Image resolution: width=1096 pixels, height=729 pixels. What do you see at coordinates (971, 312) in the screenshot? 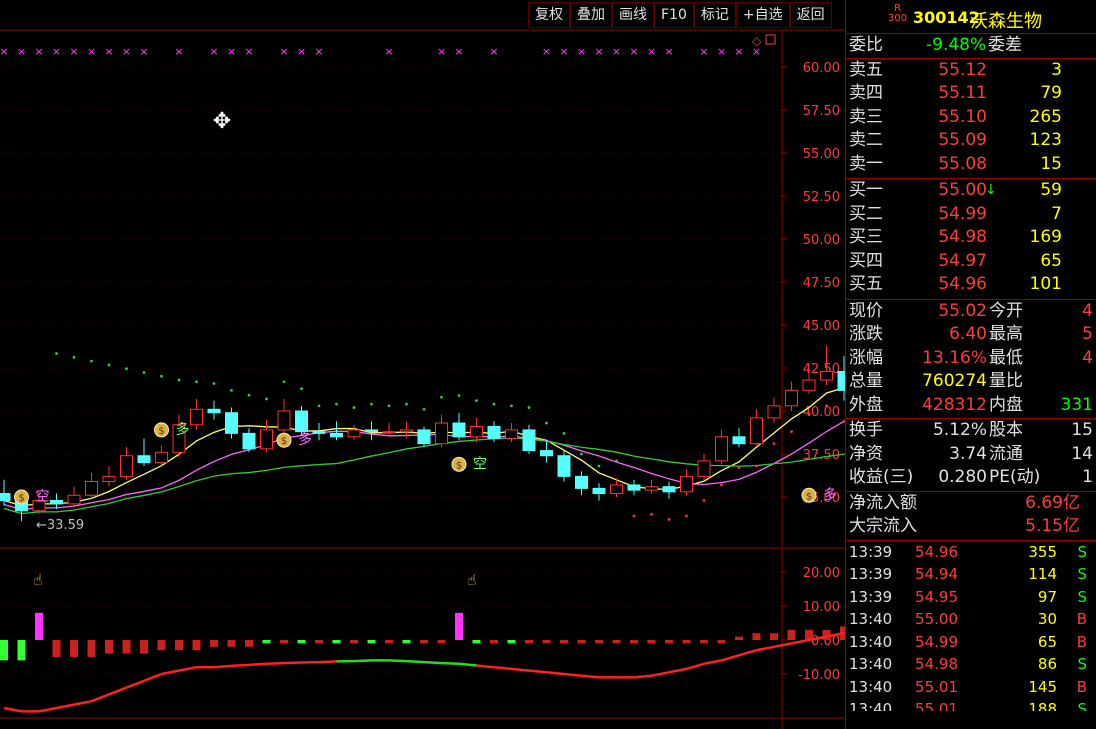
I see `quote-row: 现价 55.02 今开 4` at bounding box center [971, 312].